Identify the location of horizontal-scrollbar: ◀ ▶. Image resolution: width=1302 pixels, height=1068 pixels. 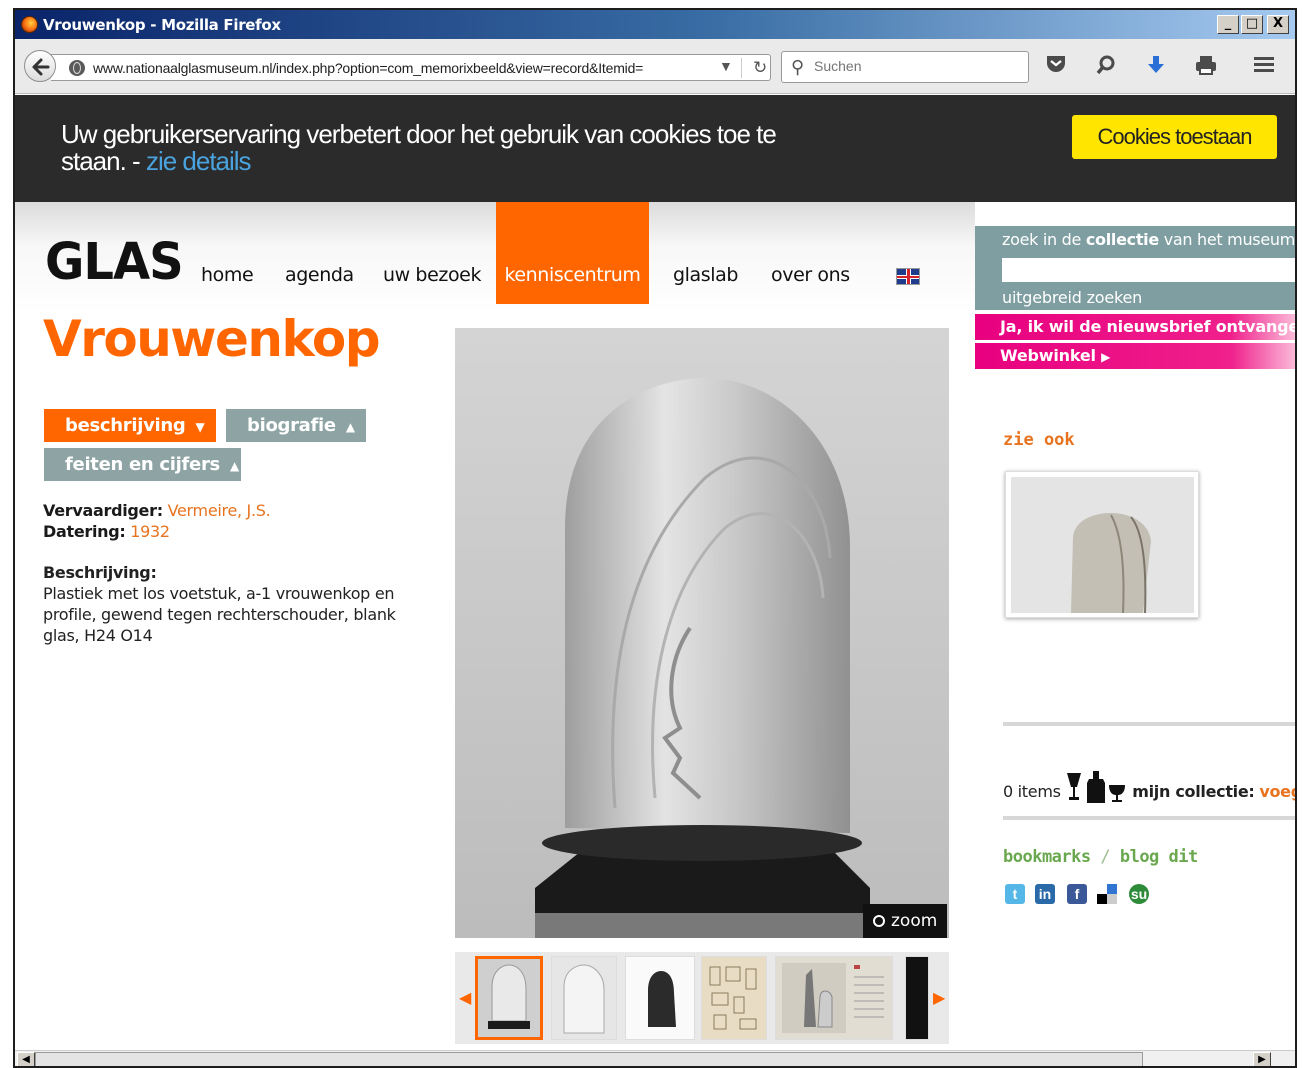
(655, 1058).